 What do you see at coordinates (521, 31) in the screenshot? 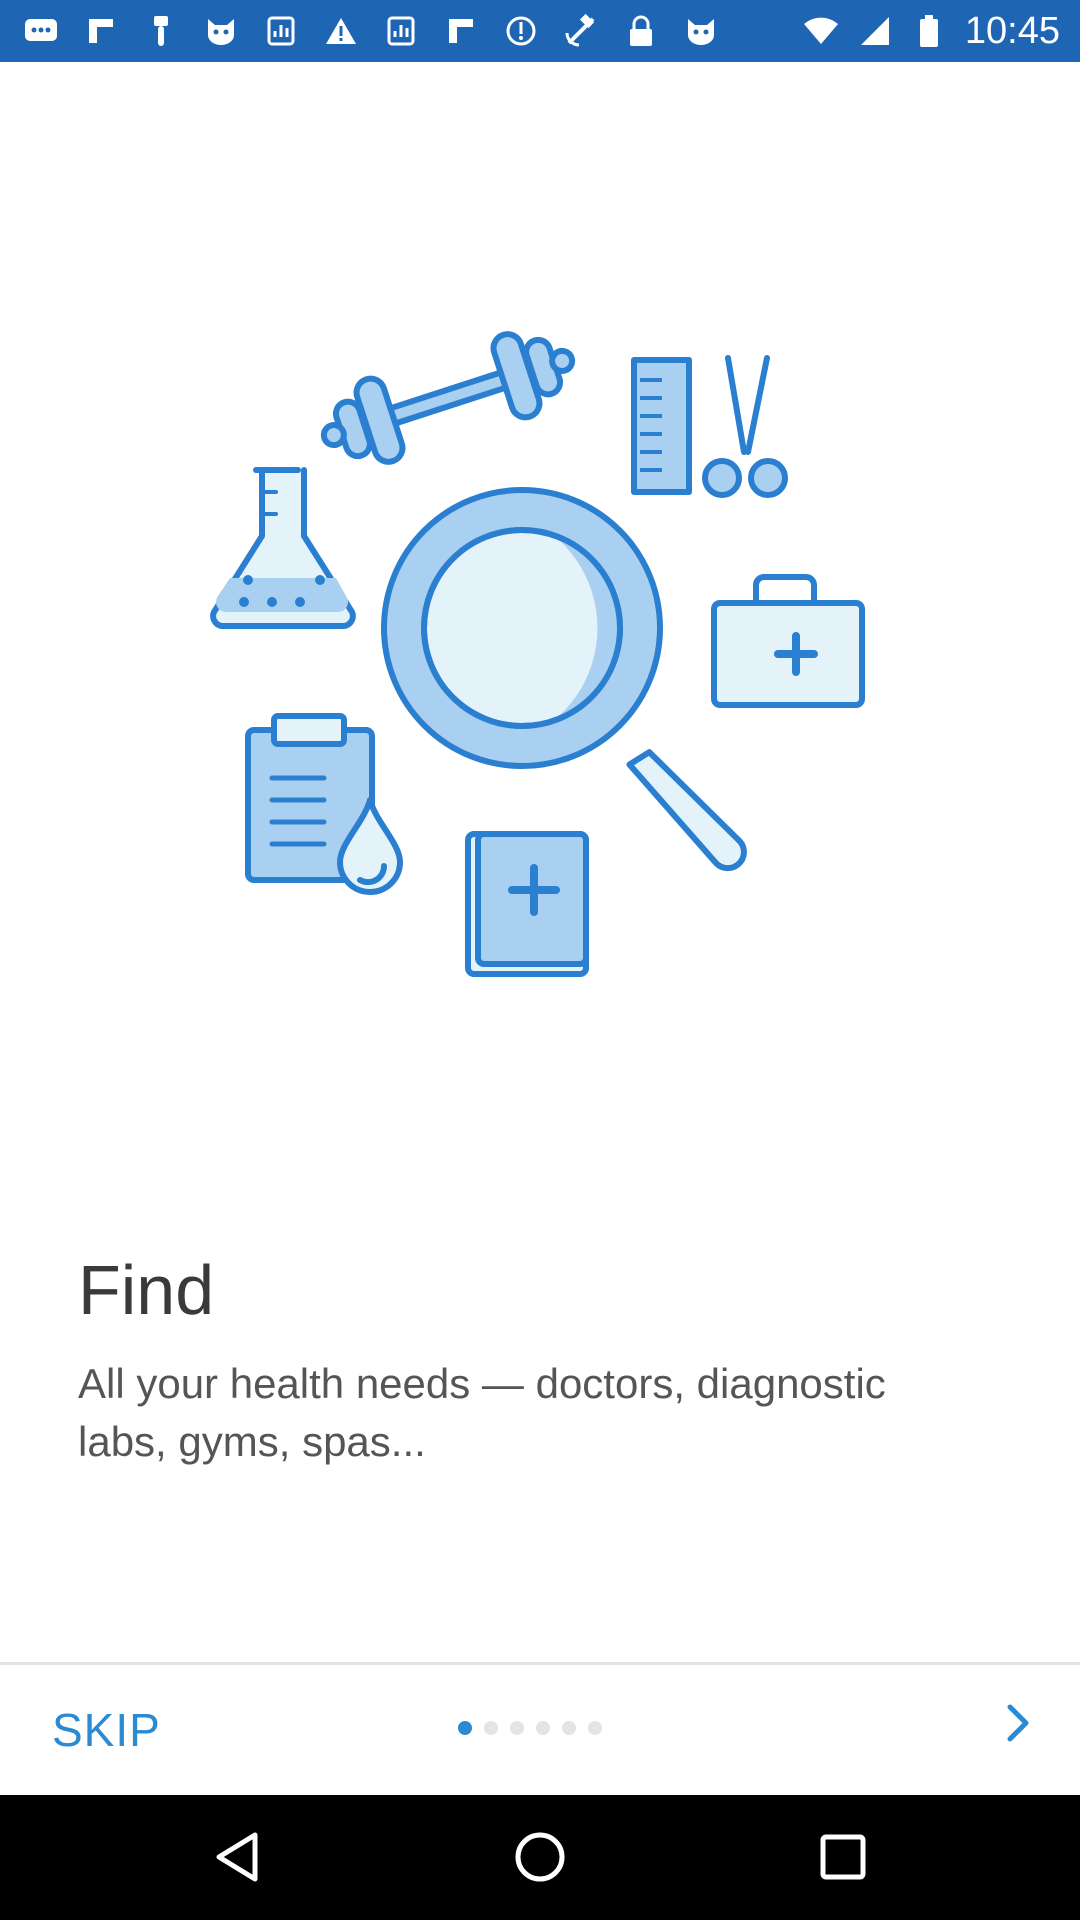
I see `sync-icon` at bounding box center [521, 31].